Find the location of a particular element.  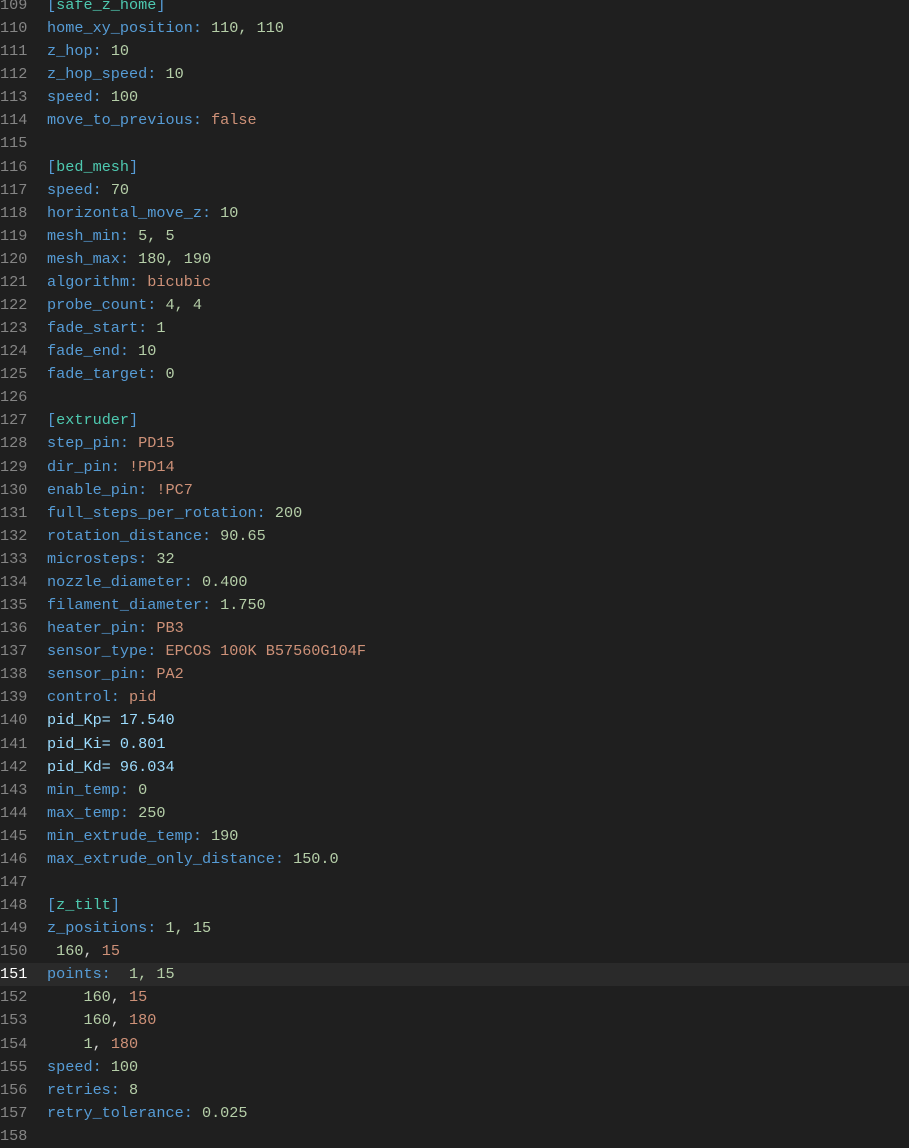

code-line: 146 max_extrude_only_distance: 150.0 is located at coordinates (454, 859).